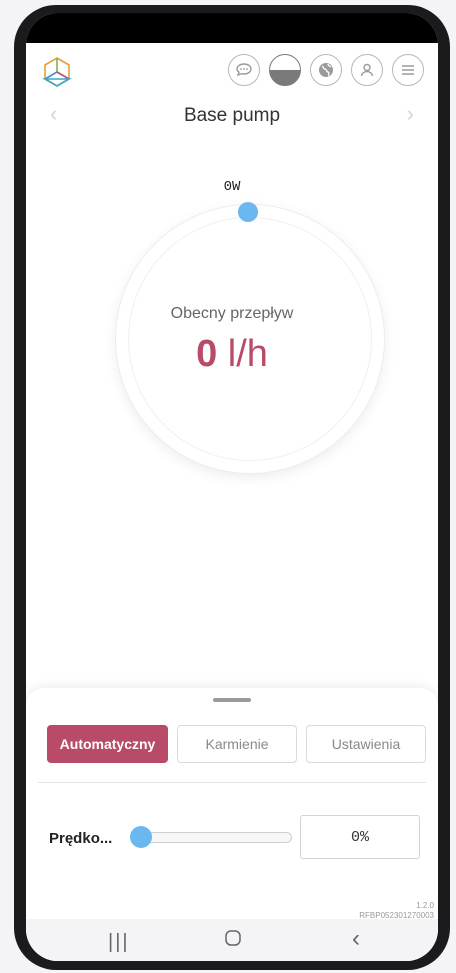 This screenshot has width=456, height=973. What do you see at coordinates (232, 313) in the screenshot?
I see `flow-label: Obecny przepływ` at bounding box center [232, 313].